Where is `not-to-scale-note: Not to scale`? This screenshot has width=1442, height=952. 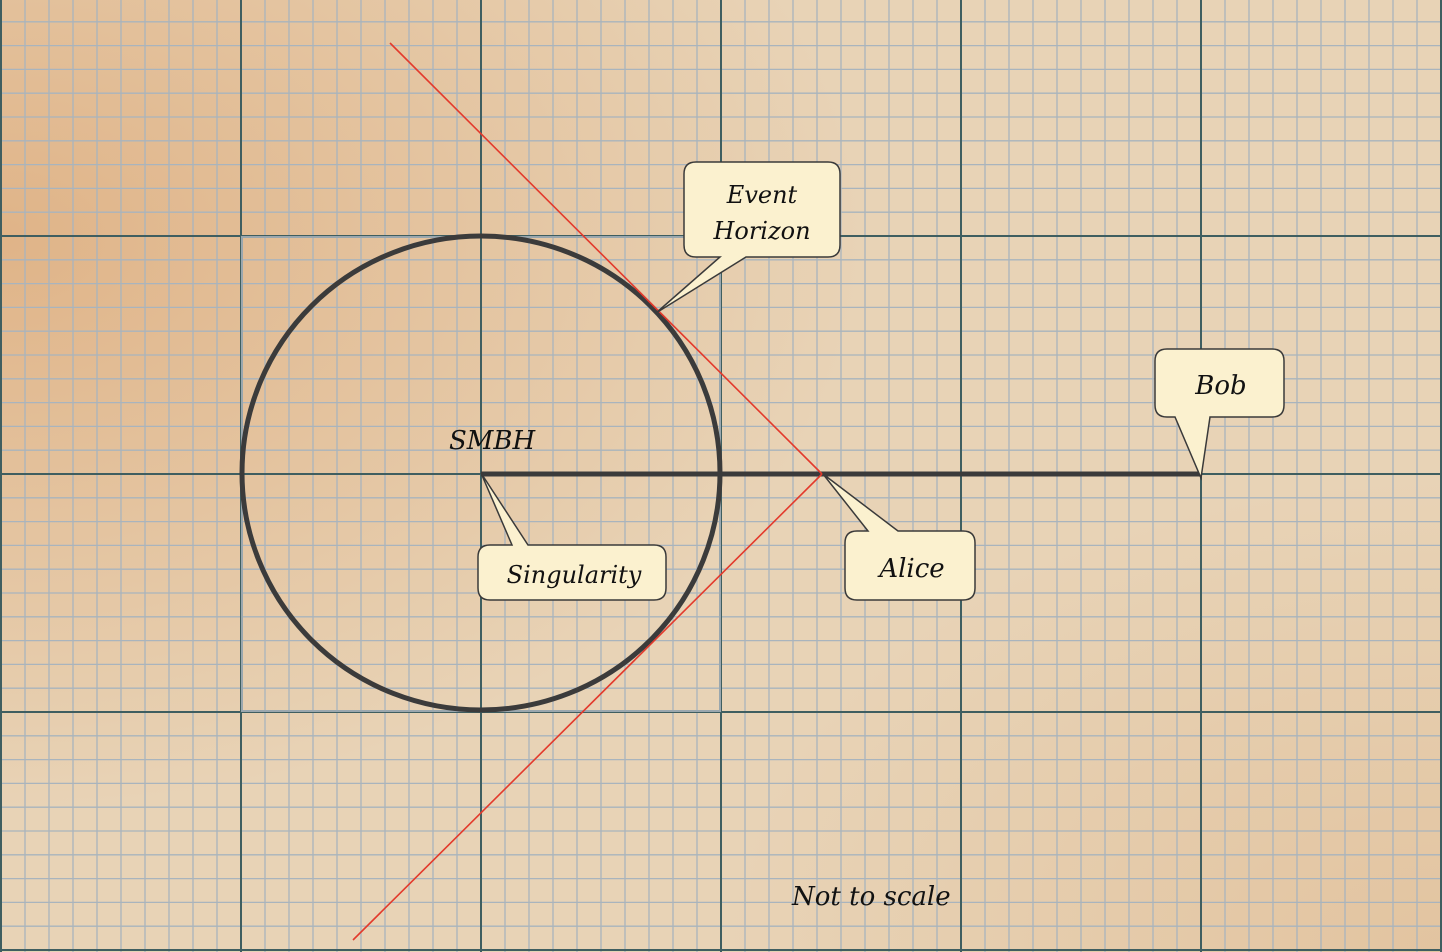
not-to-scale-note: Not to scale is located at coordinates (871, 897).